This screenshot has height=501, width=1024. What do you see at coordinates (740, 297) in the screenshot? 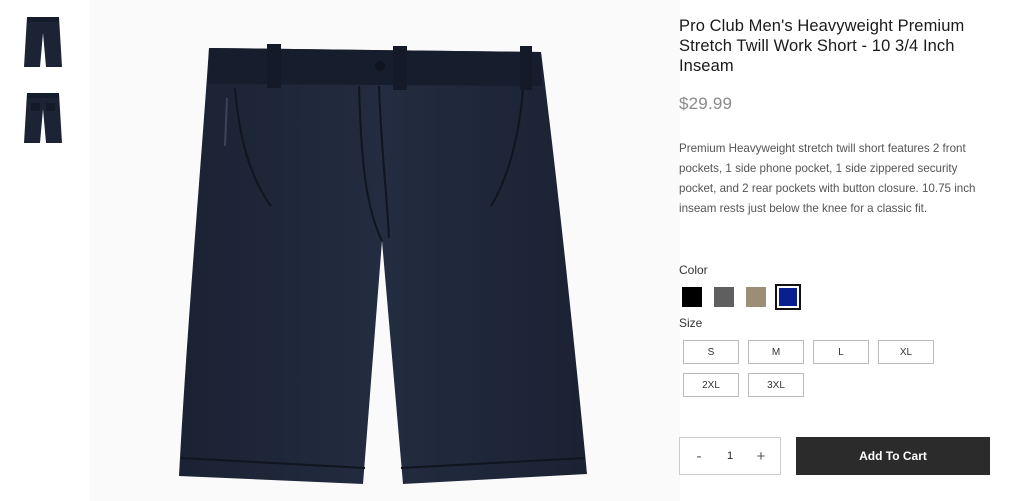
I see `color-swatches` at bounding box center [740, 297].